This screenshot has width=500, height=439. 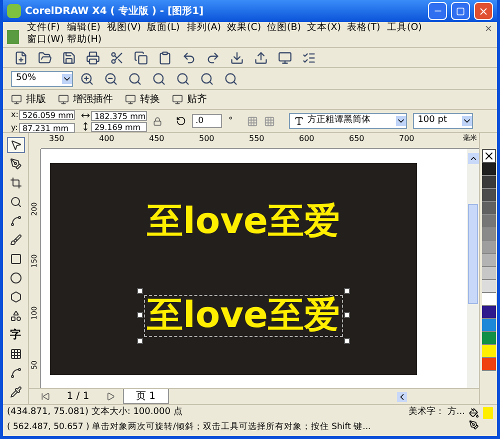 What do you see at coordinates (85, 99) in the screenshot?
I see `plugin-button: 增强插件` at bounding box center [85, 99].